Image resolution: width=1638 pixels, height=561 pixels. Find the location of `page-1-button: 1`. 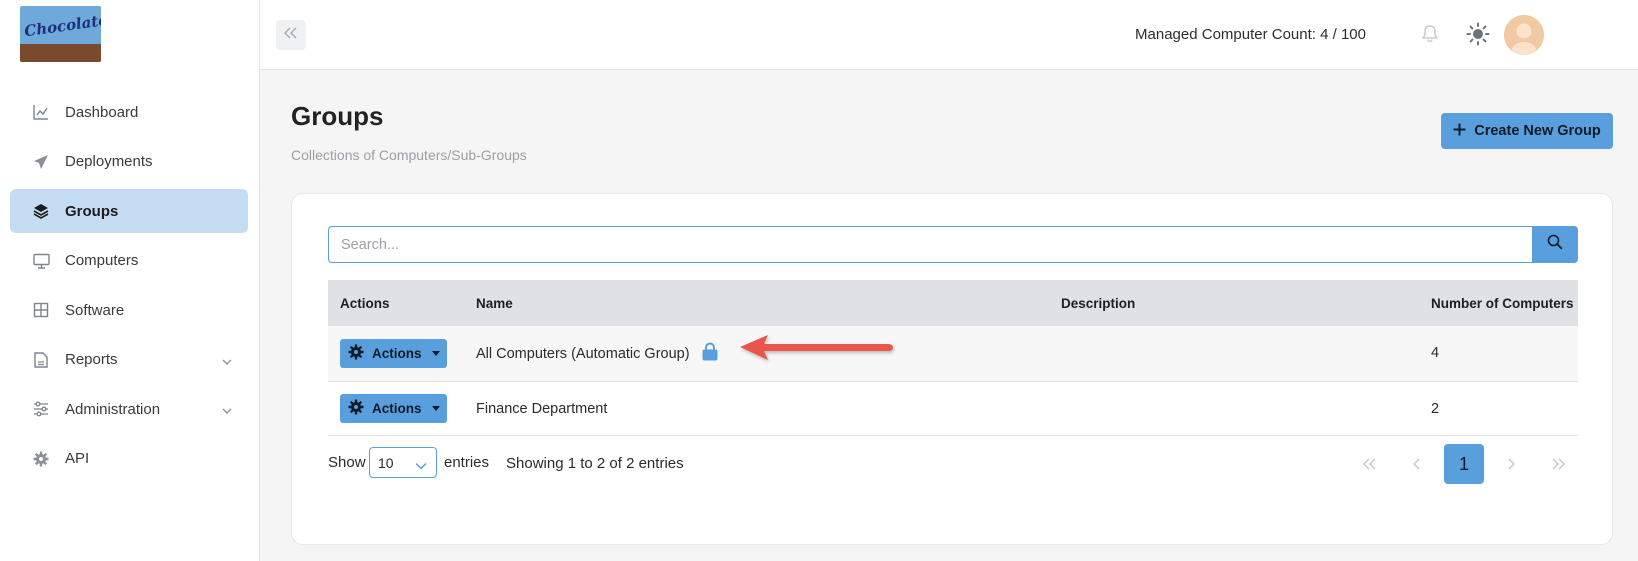

page-1-button: 1 is located at coordinates (1464, 464).